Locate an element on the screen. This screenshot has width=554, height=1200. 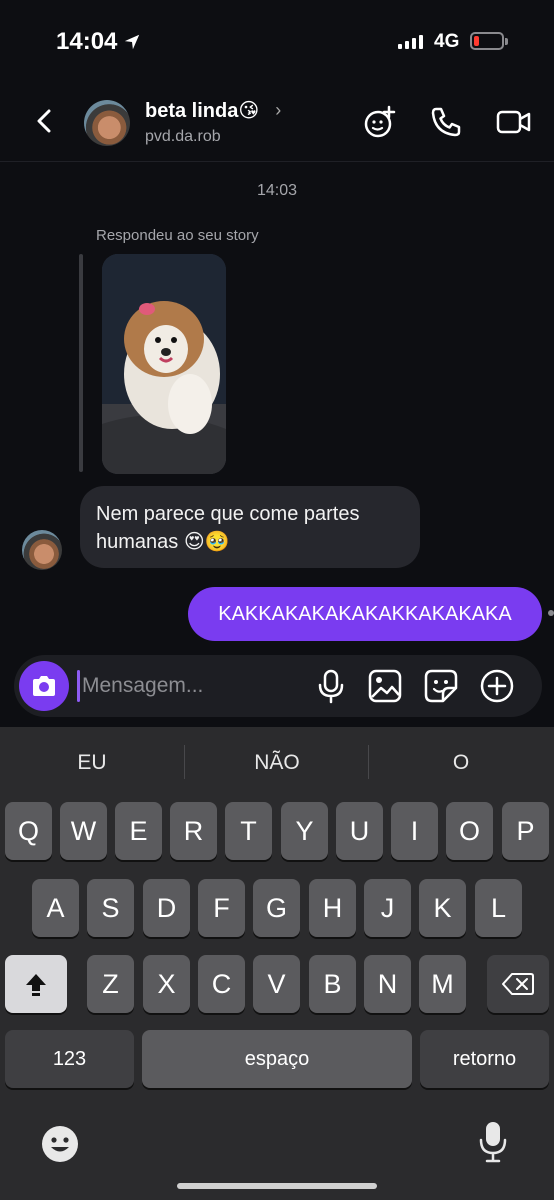
shift-arrow-icon is located at coordinates (36, 985).